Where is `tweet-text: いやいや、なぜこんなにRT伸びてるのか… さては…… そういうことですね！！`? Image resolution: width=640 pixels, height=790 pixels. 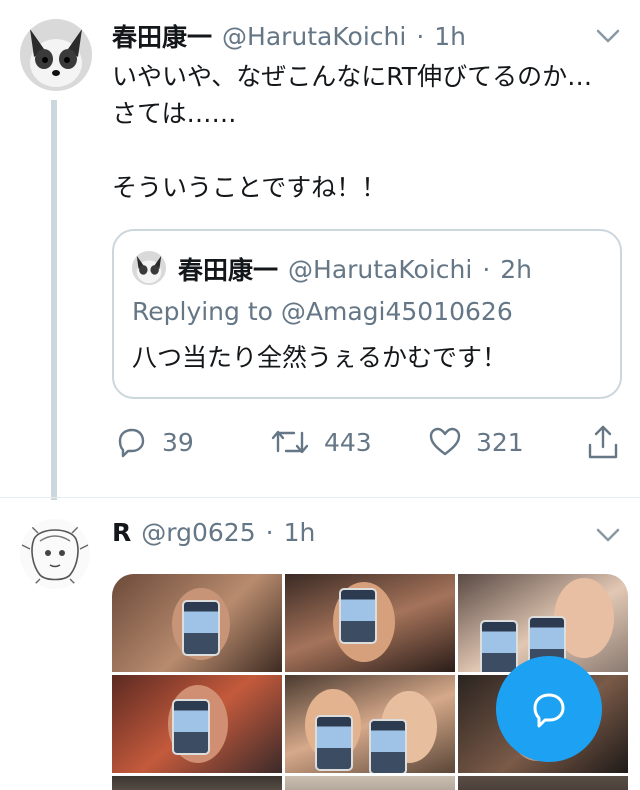 tweet-text: いやいや、なぜこんなにRT伸びてるのか… さては…… そういうことですね！！ is located at coordinates (352, 132).